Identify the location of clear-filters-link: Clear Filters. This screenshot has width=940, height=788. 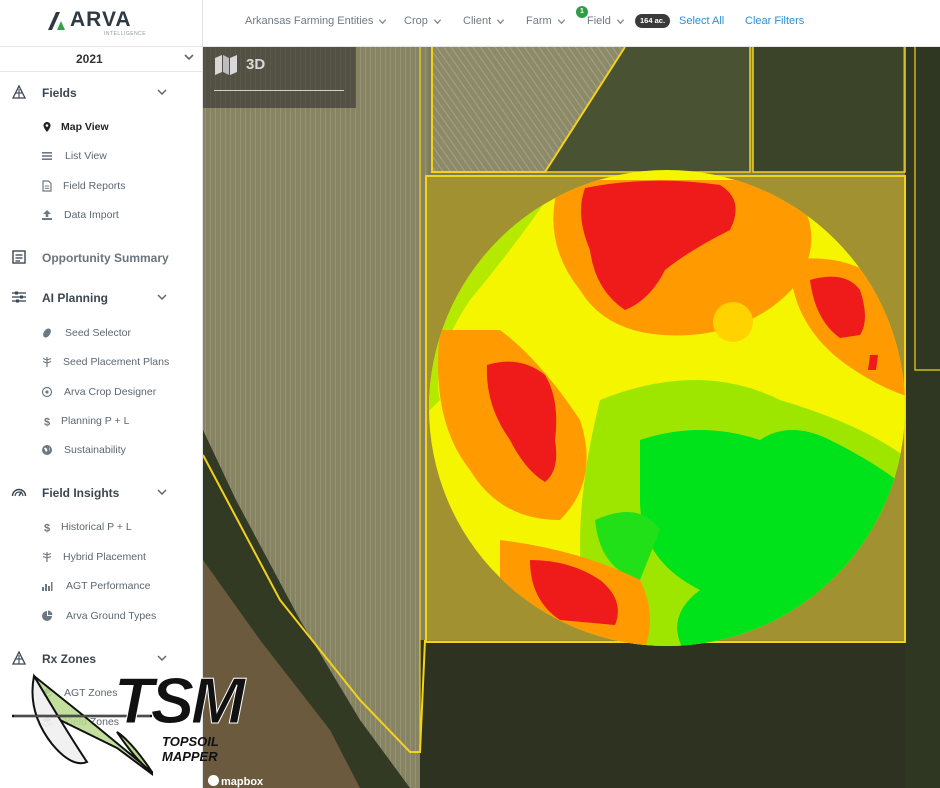
(774, 21).